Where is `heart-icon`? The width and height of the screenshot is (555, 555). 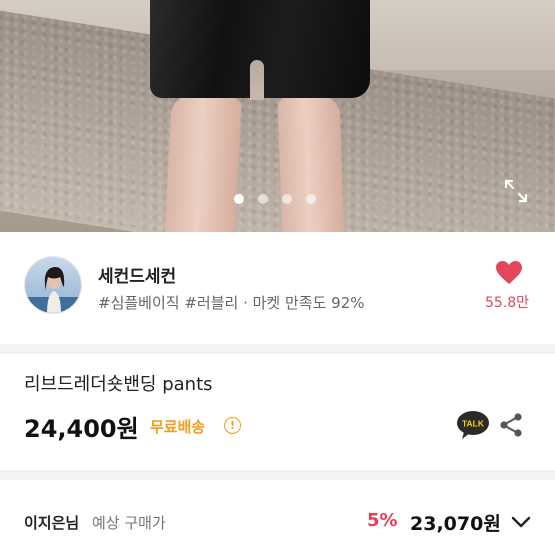
heart-icon is located at coordinates (509, 272).